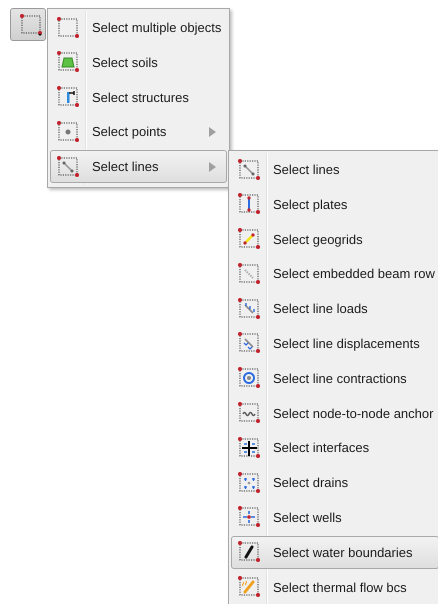 This screenshot has width=438, height=604. I want to click on menu-item-label: Select water boundaries, so click(343, 552).